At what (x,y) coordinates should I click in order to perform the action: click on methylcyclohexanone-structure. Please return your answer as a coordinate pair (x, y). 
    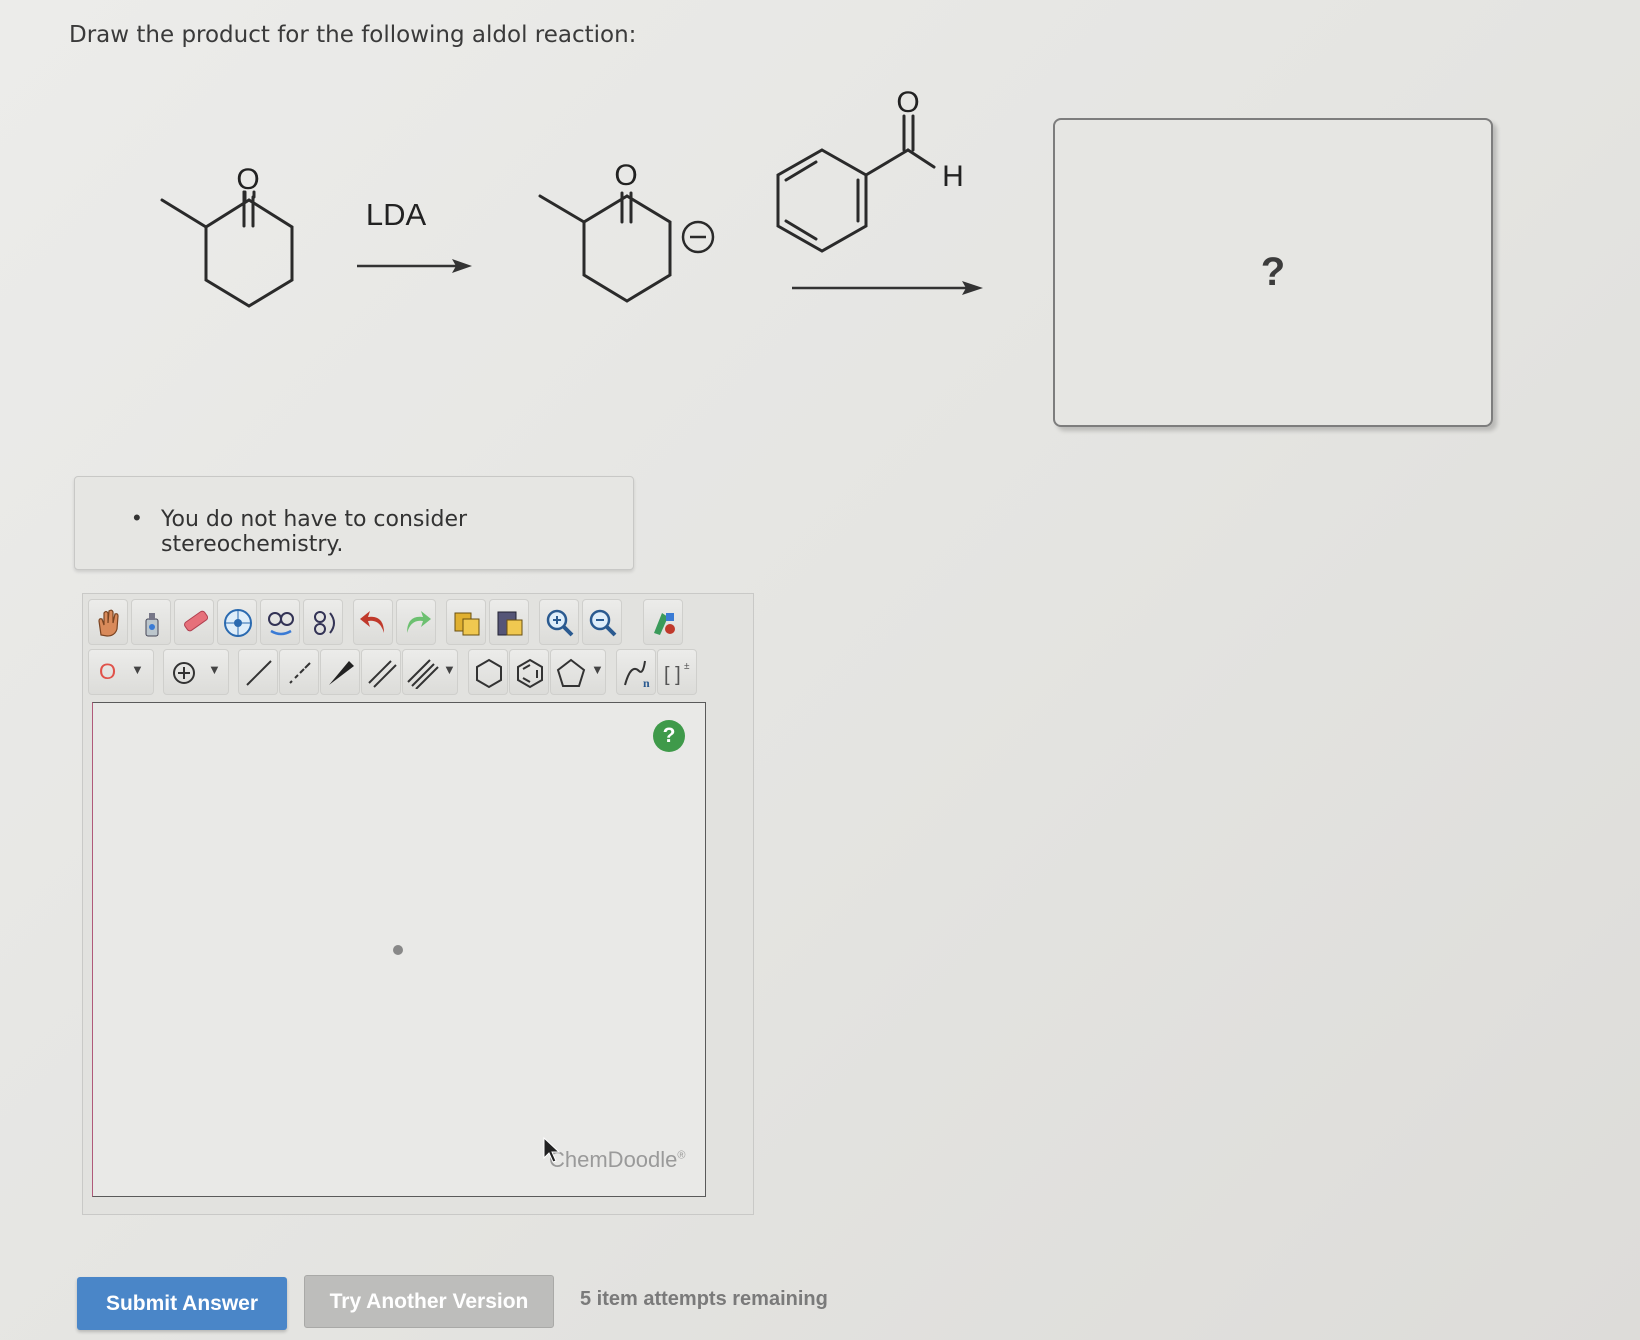
    Looking at the image, I should click on (227, 249).